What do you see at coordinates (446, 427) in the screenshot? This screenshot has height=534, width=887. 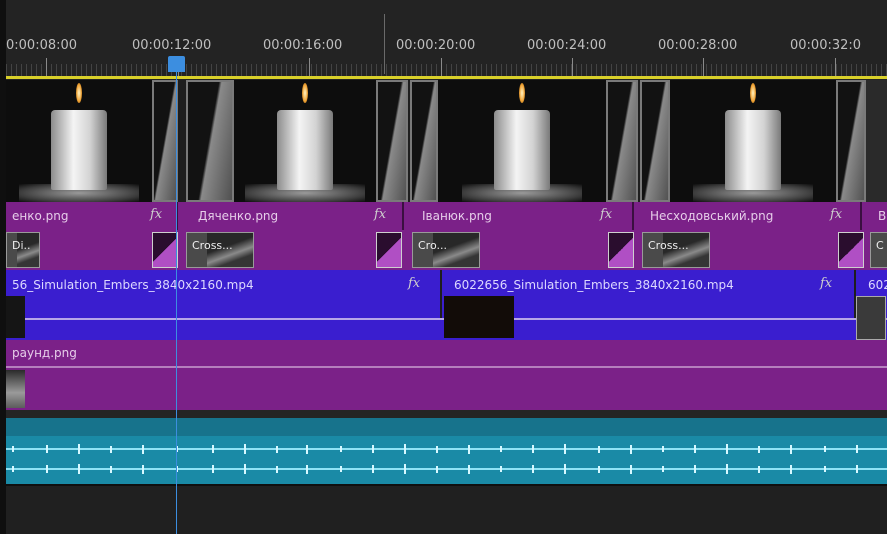 I see `audio-clip-header` at bounding box center [446, 427].